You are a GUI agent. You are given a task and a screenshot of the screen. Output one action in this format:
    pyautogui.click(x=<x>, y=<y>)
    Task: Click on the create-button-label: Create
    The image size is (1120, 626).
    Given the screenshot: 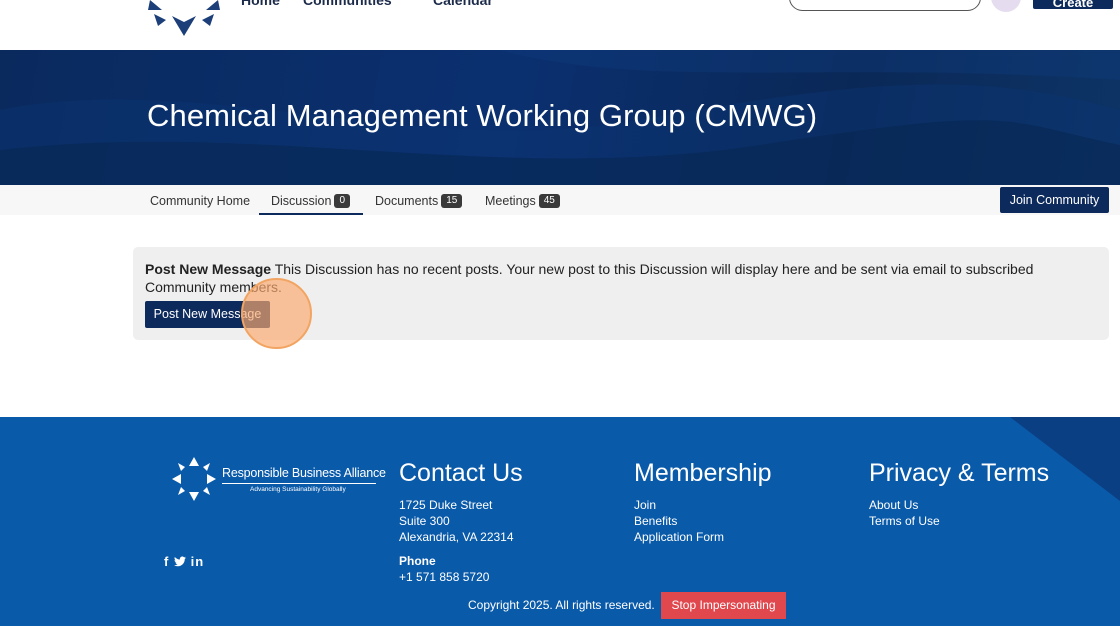 What is the action you would take?
    pyautogui.click(x=1073, y=4)
    